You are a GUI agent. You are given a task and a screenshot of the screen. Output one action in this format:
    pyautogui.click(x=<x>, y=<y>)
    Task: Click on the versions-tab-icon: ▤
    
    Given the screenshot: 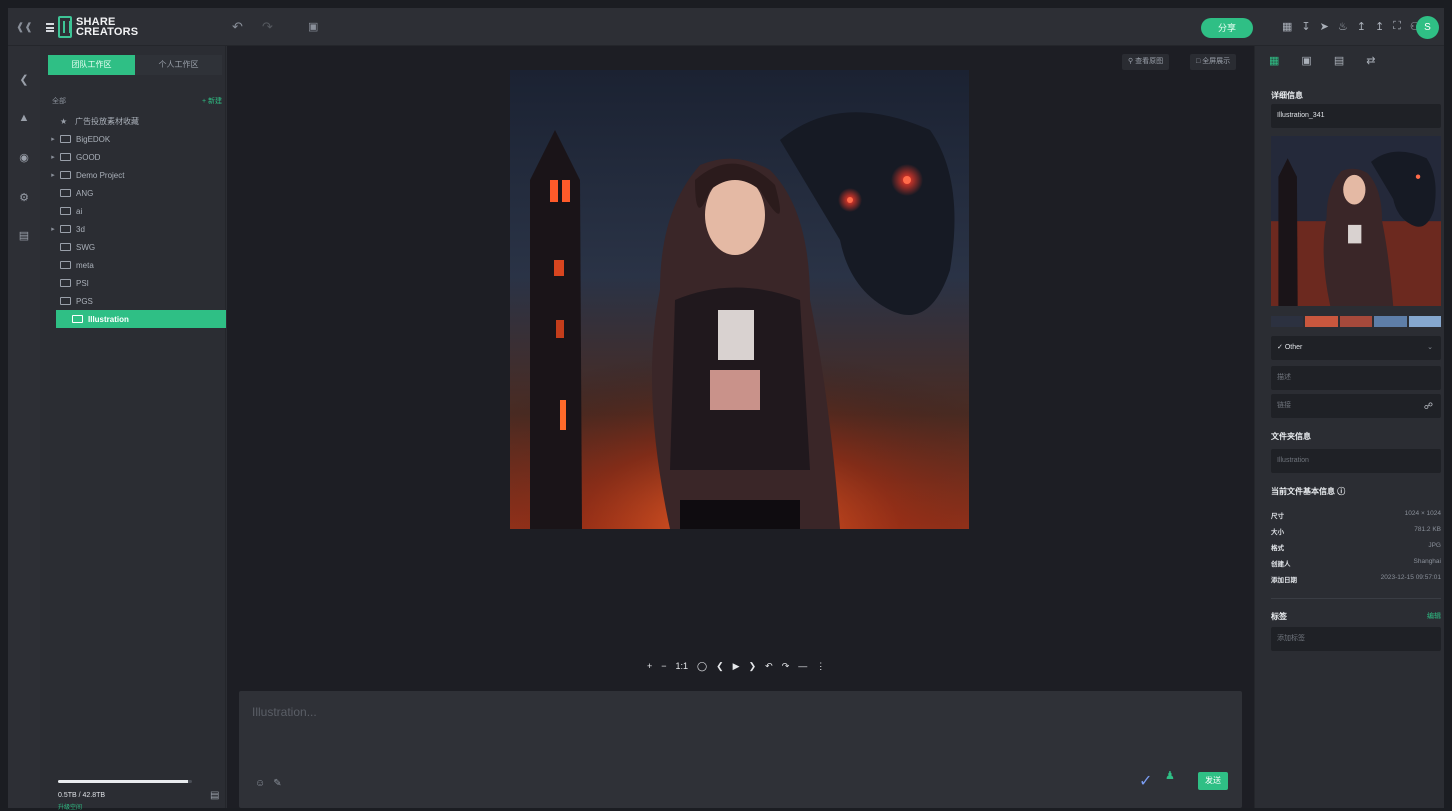 What is the action you would take?
    pyautogui.click(x=1339, y=60)
    